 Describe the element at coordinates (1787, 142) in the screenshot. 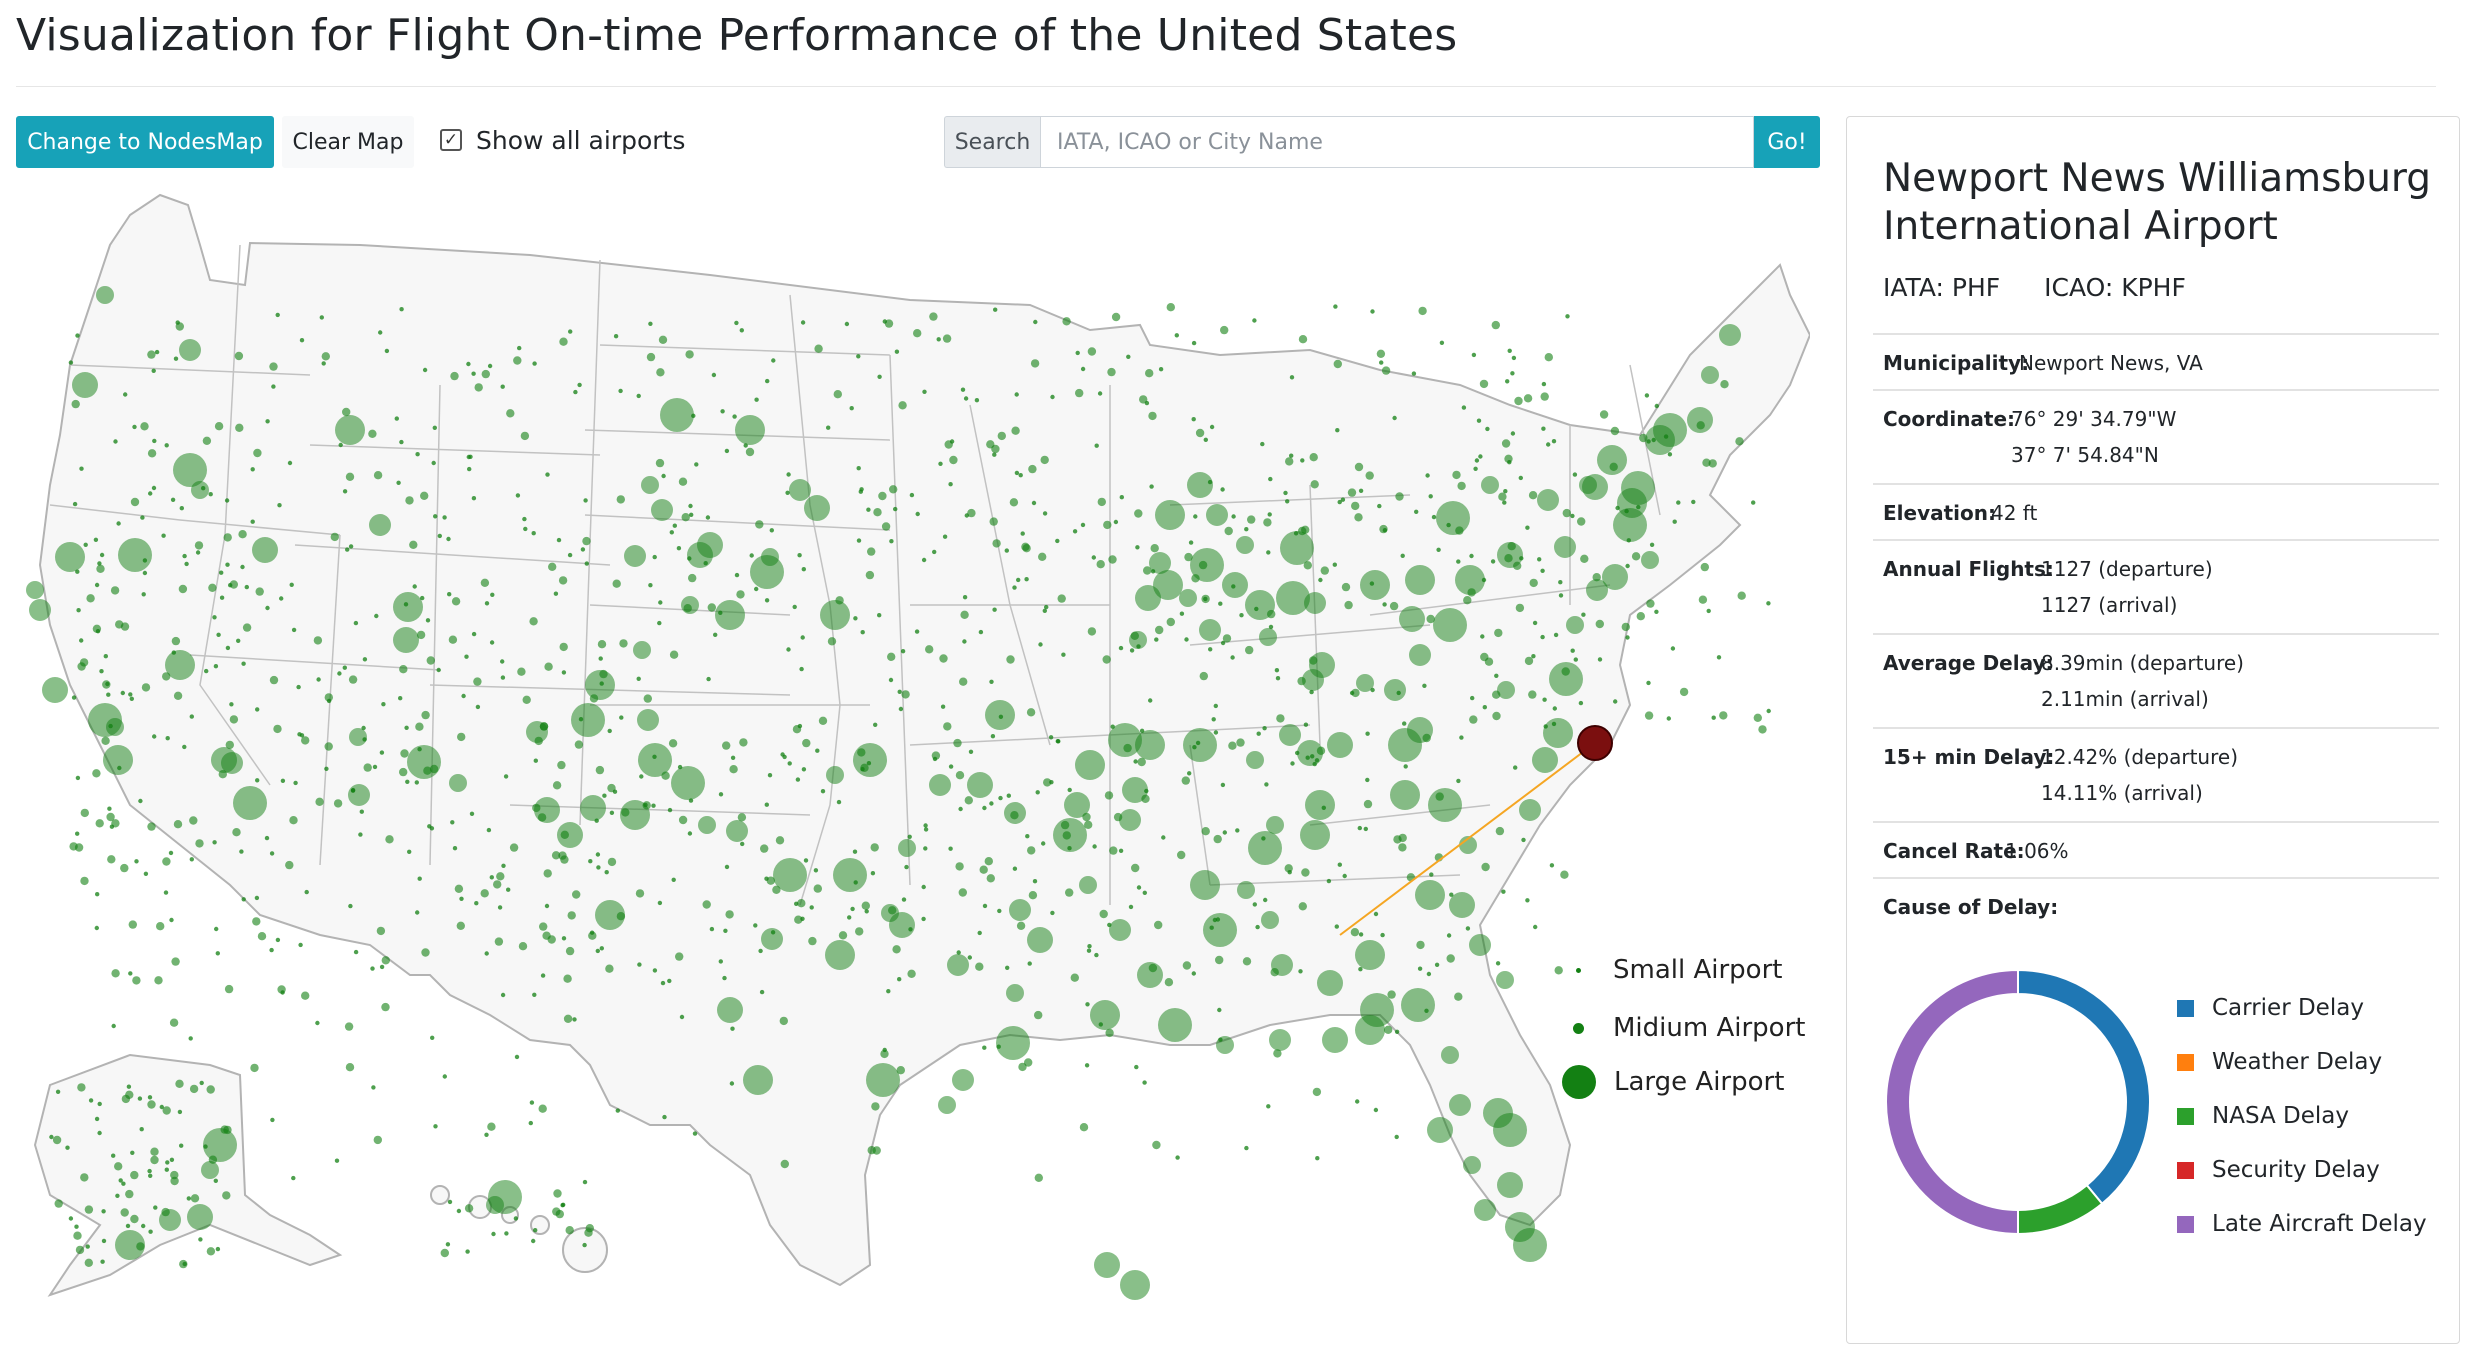

I see `go-button: Go!` at that location.